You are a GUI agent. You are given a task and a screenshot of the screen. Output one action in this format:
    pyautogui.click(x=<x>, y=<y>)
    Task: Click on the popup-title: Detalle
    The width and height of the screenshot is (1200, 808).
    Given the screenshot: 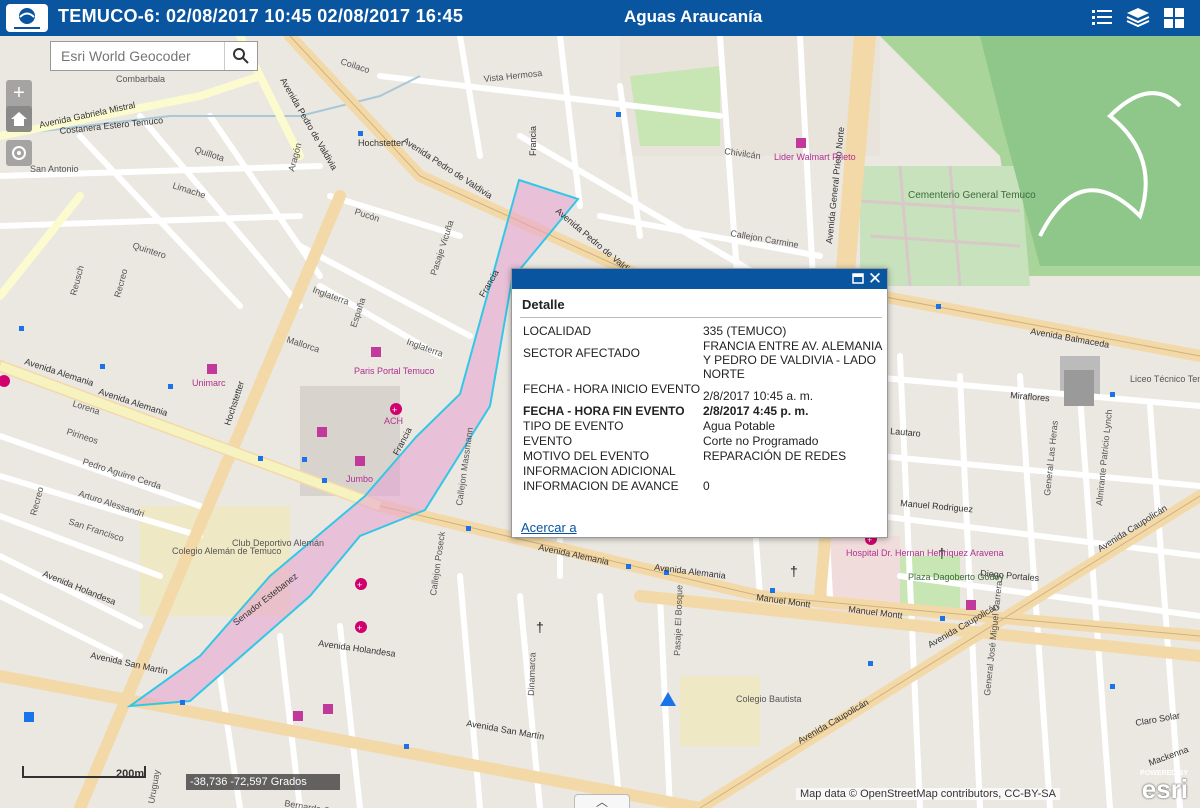 What is the action you would take?
    pyautogui.click(x=543, y=304)
    